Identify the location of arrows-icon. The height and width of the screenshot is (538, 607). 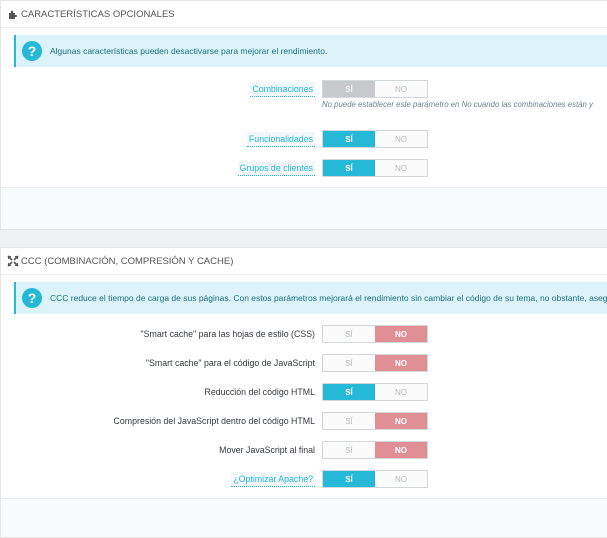
(13, 261).